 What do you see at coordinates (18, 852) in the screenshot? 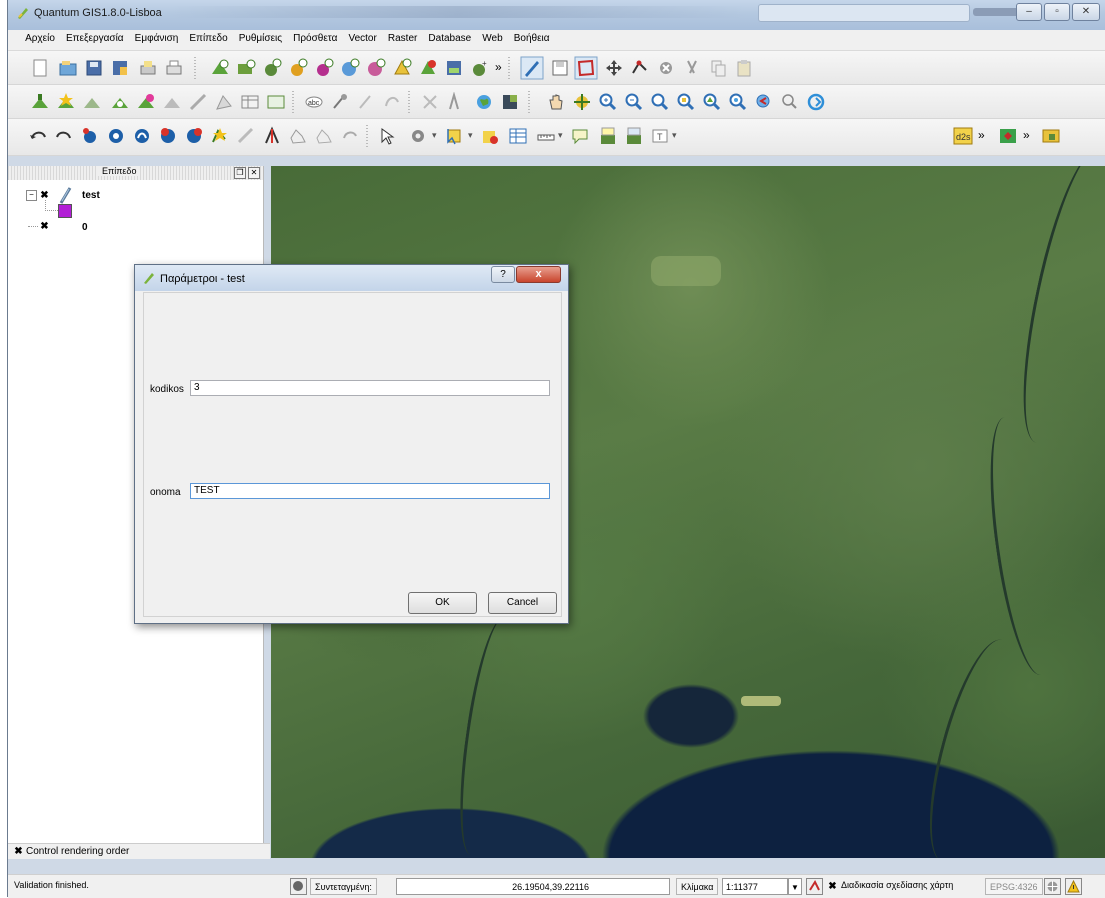
I see `render-order-checkbox: ✖` at bounding box center [18, 852].